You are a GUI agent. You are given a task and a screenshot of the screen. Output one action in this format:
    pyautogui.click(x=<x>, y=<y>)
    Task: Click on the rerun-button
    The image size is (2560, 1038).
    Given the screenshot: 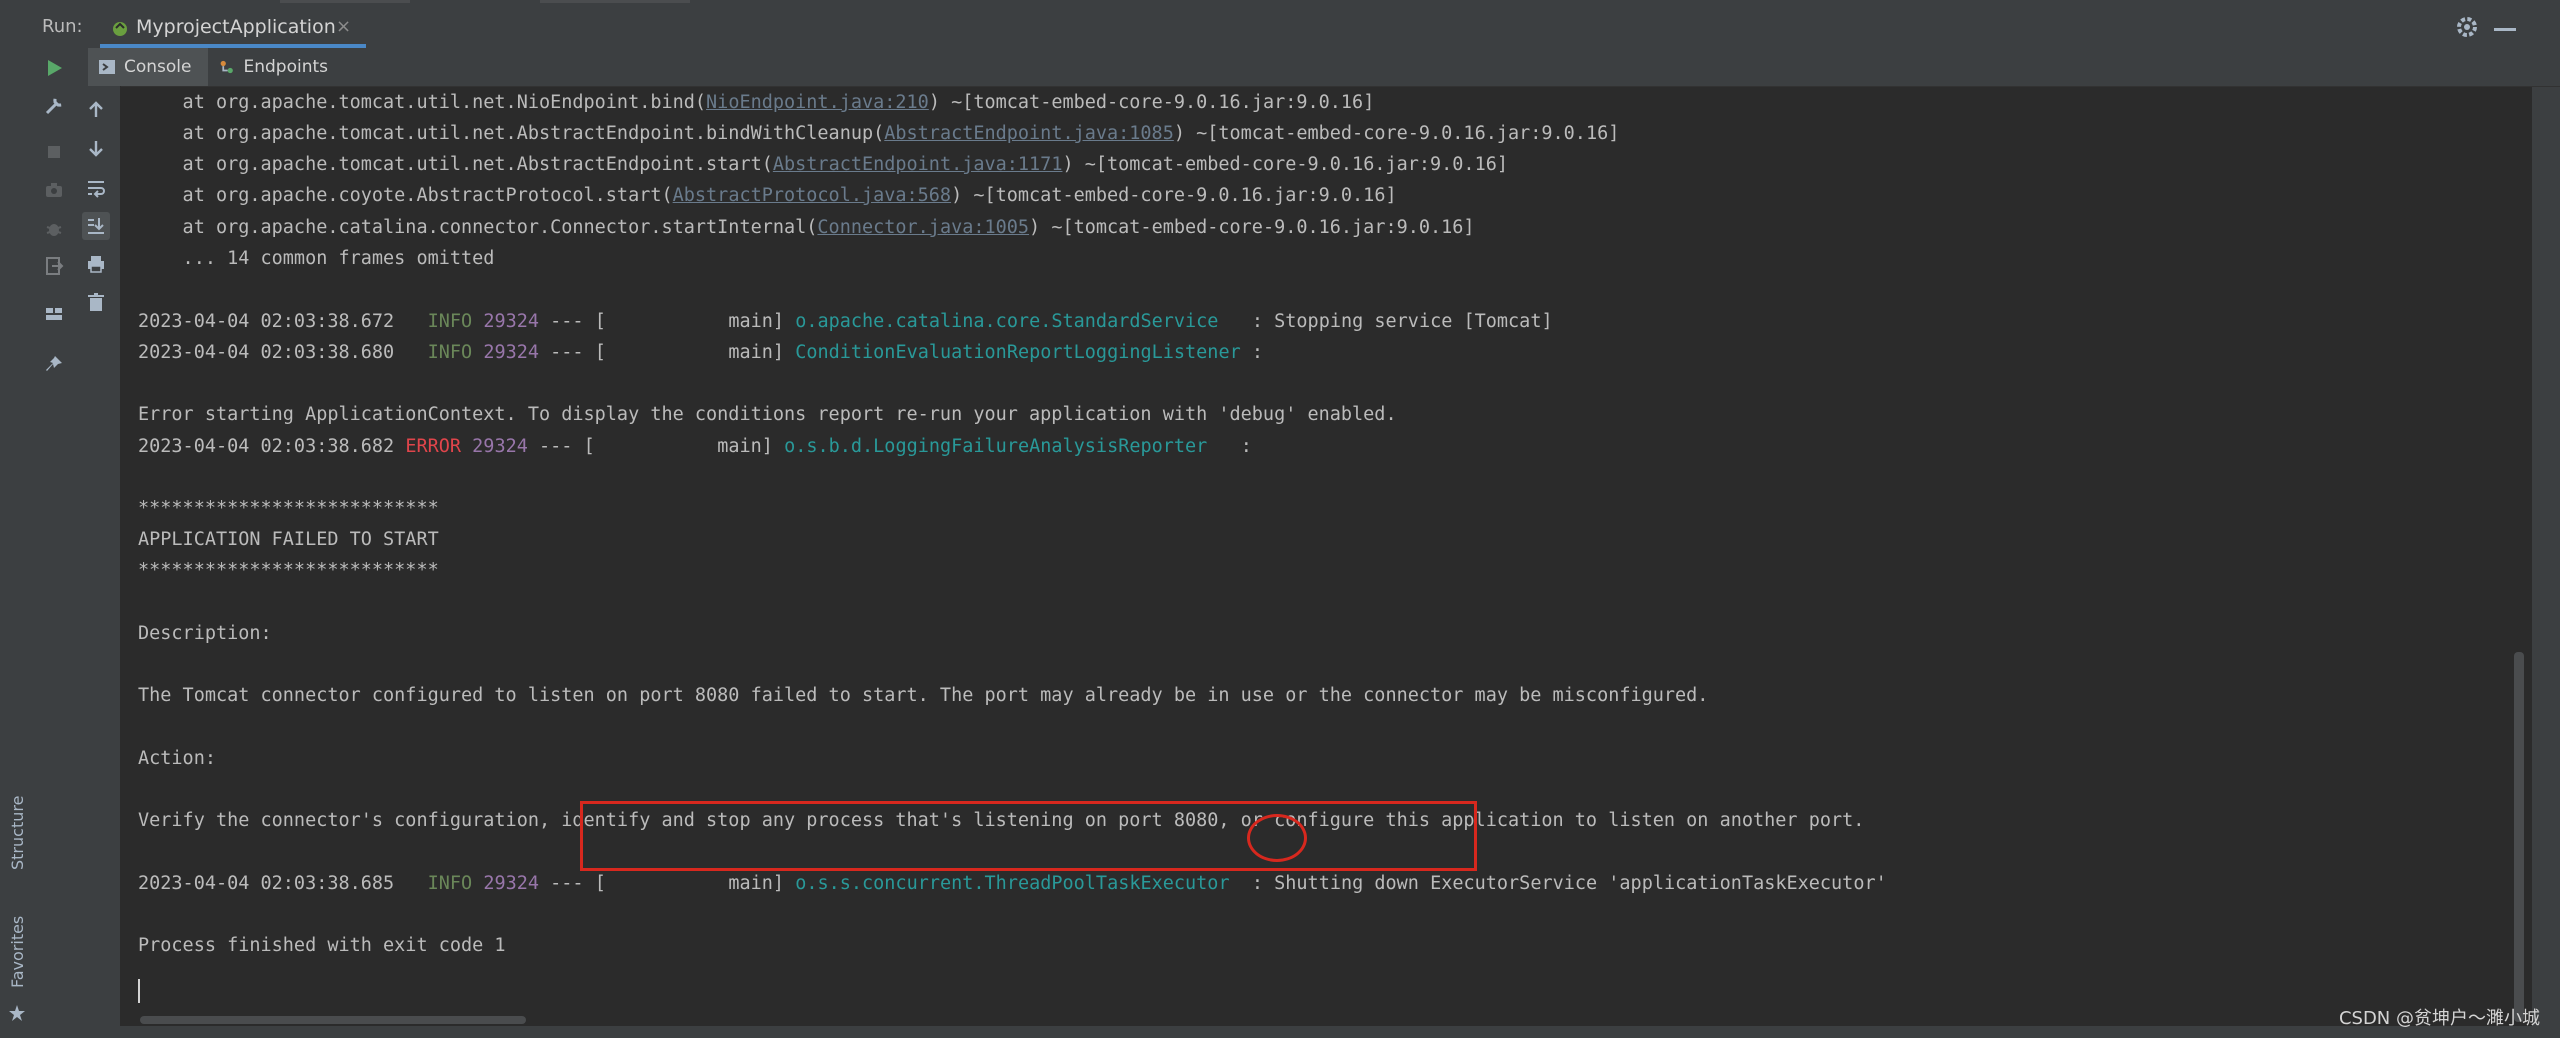 What is the action you would take?
    pyautogui.click(x=54, y=68)
    